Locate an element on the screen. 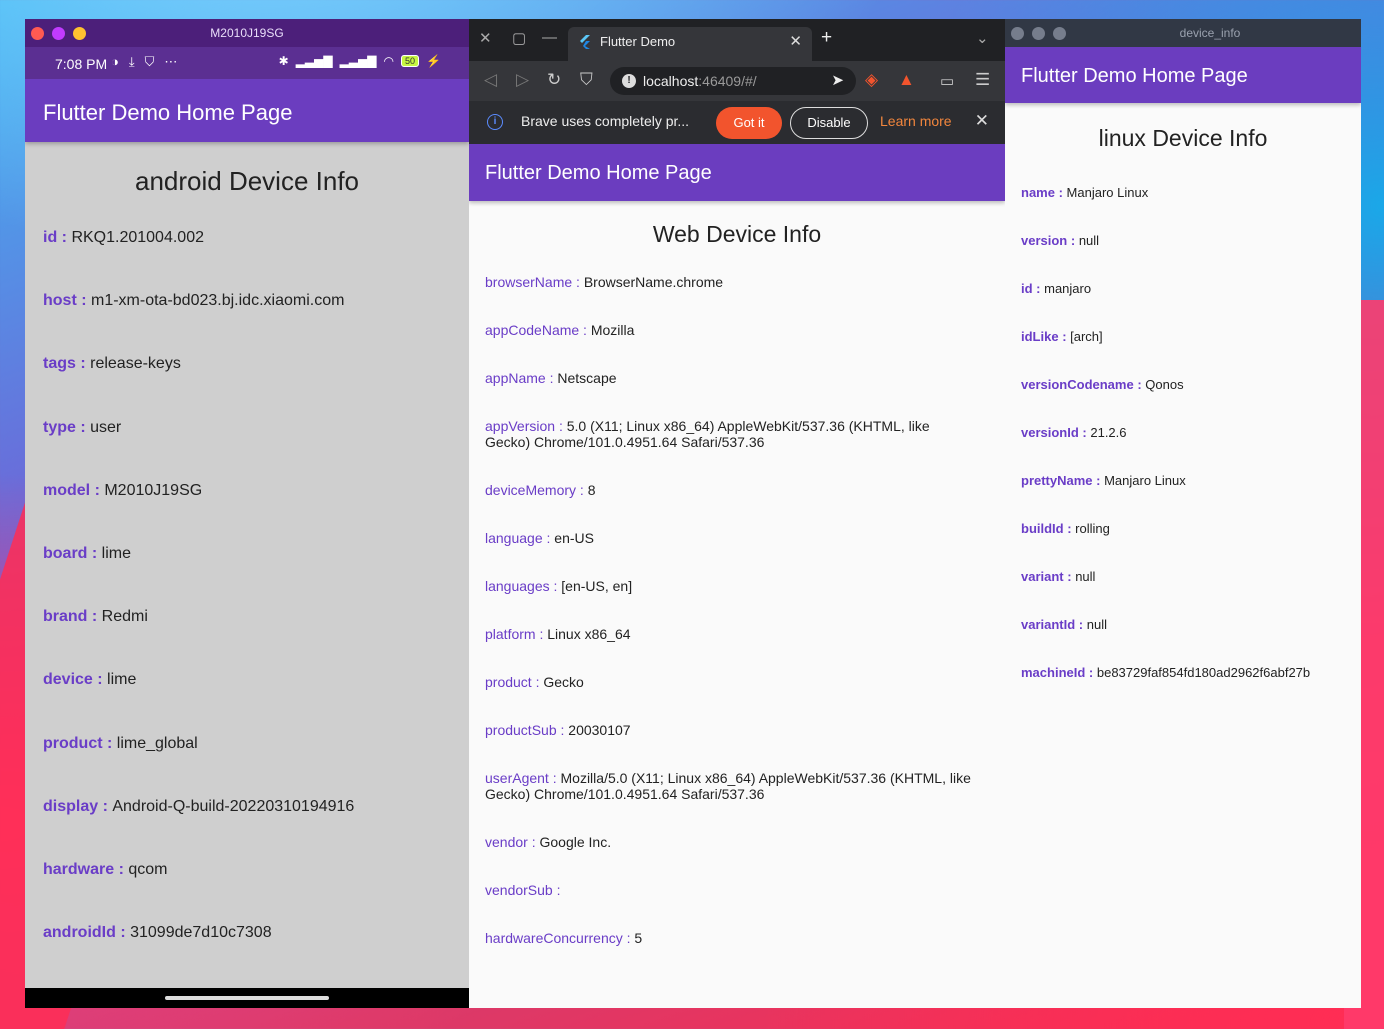 The height and width of the screenshot is (1029, 1384). info-key: browserName is located at coordinates (529, 282).